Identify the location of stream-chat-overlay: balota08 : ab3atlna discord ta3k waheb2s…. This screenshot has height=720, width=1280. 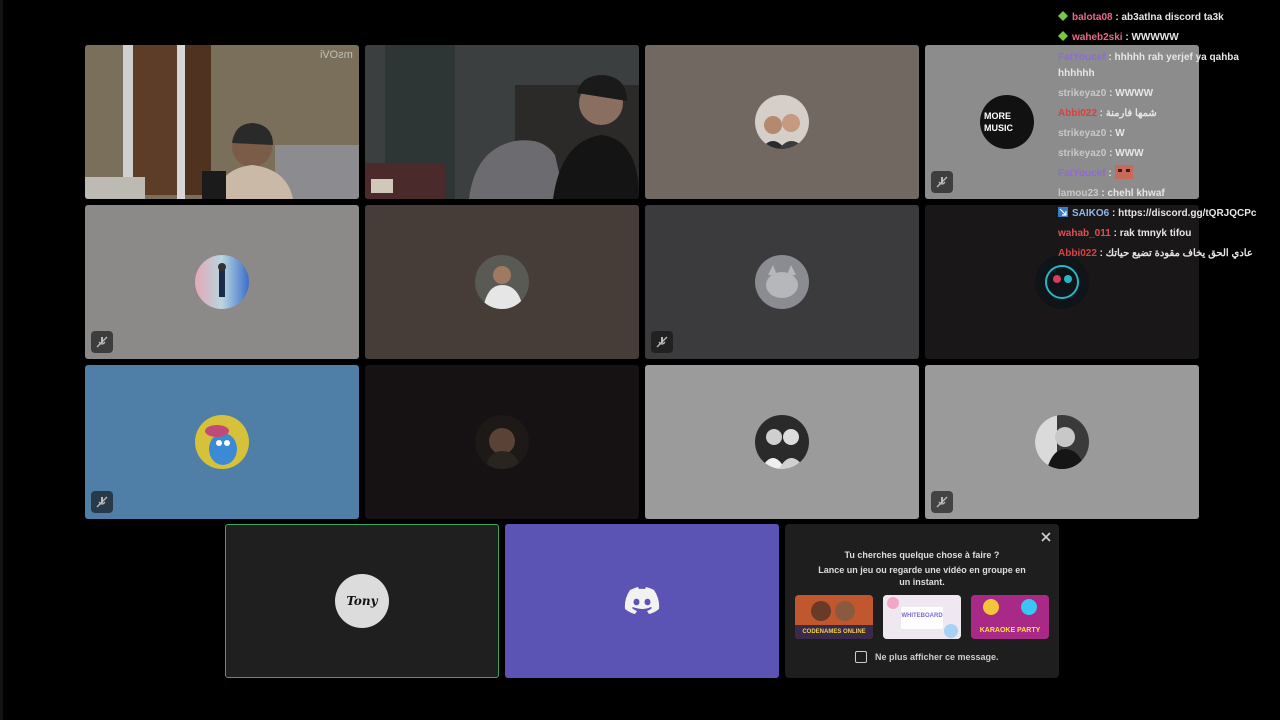
(1169, 136).